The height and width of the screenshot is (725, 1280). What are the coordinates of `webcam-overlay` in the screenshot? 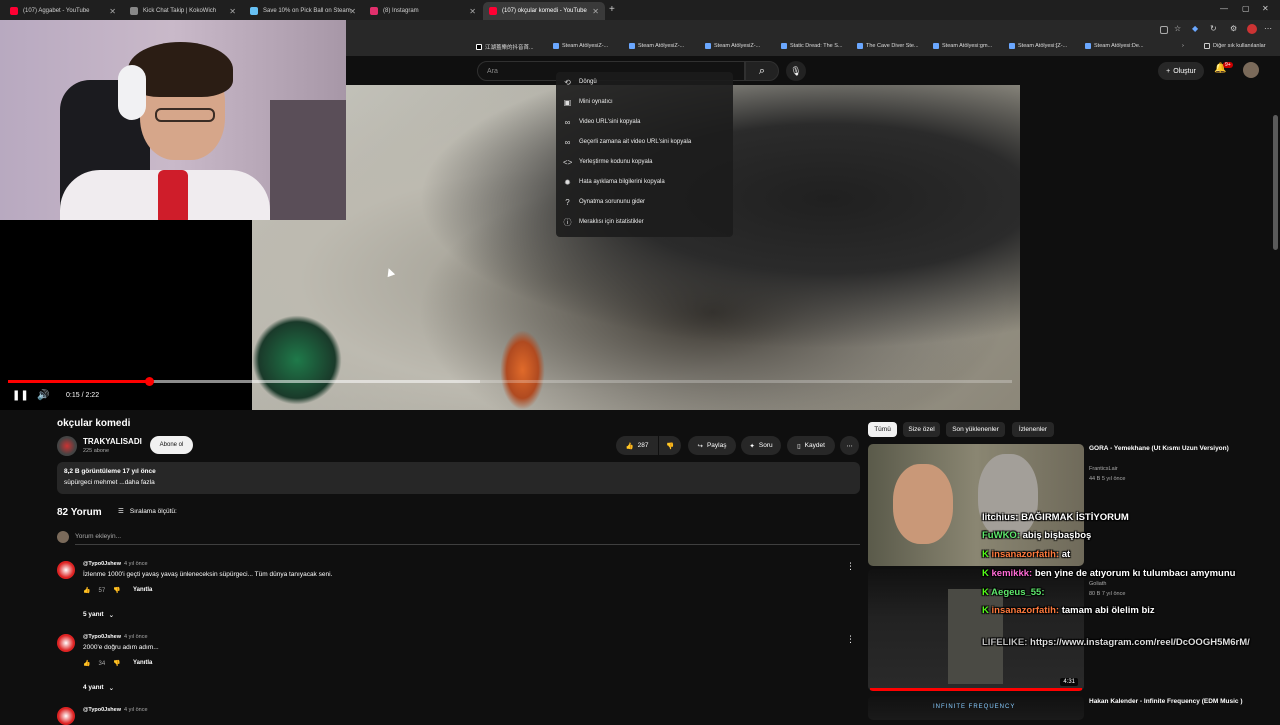 It's located at (173, 120).